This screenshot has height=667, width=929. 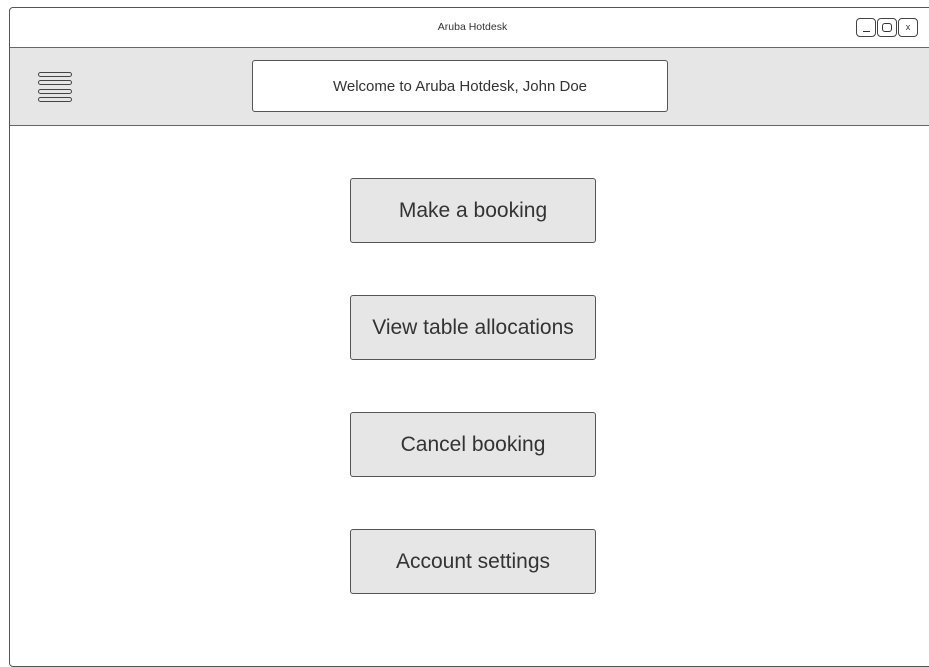 I want to click on header-bar: Welcome to Aruba Hotdesk, John Doe, so click(x=469, y=87).